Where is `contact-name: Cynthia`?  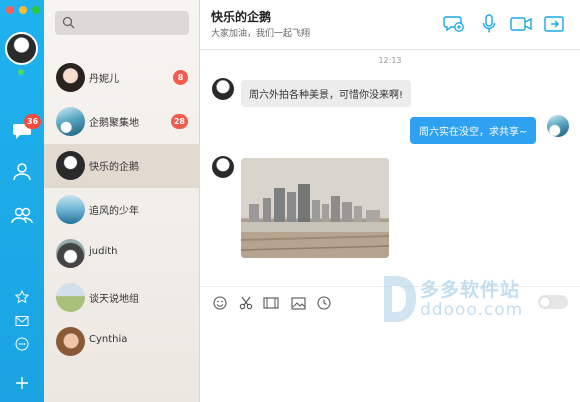
contact-name: Cynthia is located at coordinates (108, 339).